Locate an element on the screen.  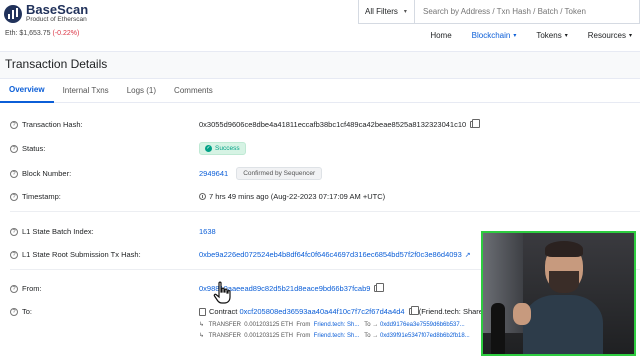
main-nav: Home Blockchain ▾ Tokens ▾ Resources ▾ is located at coordinates (521, 35).